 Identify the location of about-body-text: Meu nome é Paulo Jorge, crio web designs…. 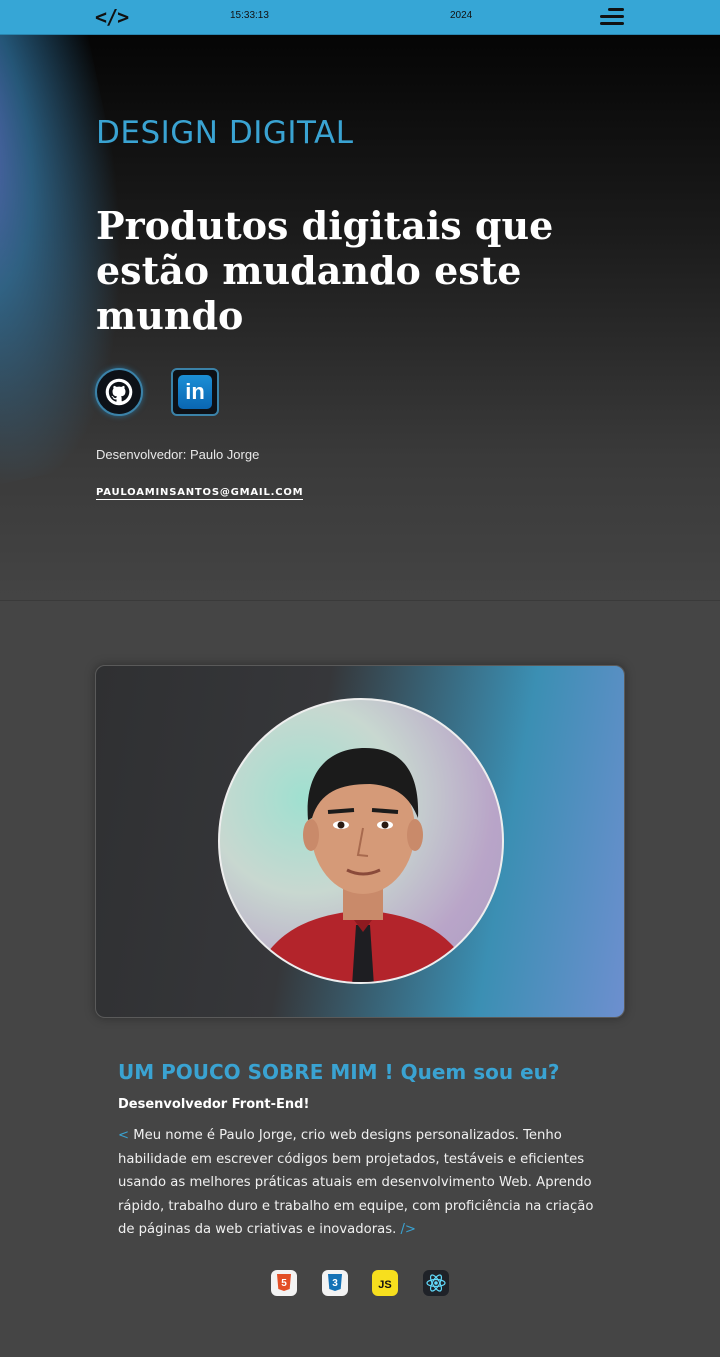
(356, 1182).